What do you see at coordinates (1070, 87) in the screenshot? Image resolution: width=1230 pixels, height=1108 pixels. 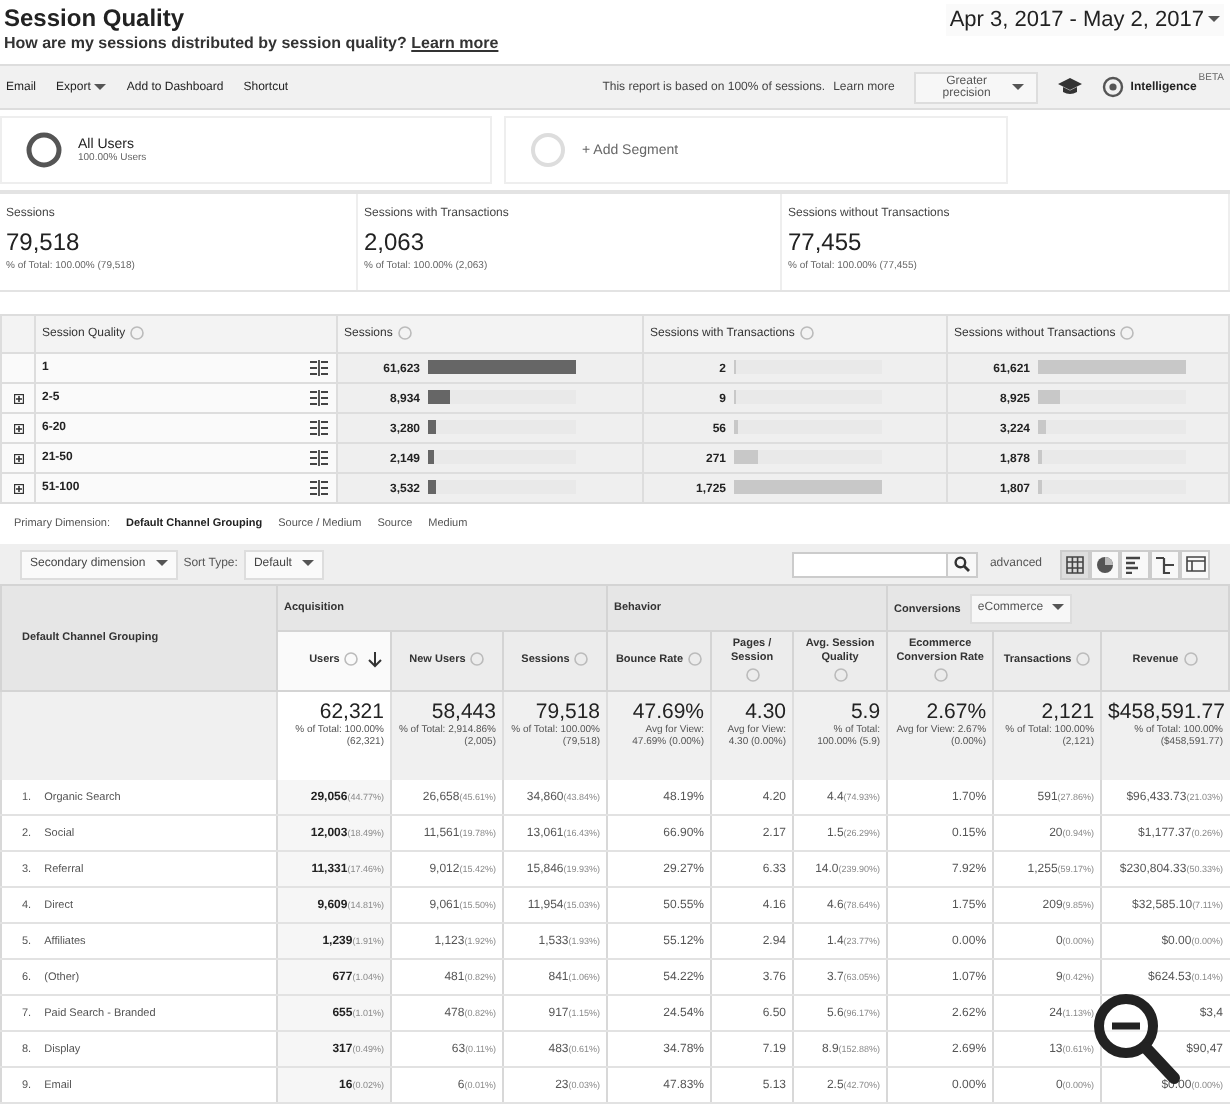 I see `graduation-cap-icon` at bounding box center [1070, 87].